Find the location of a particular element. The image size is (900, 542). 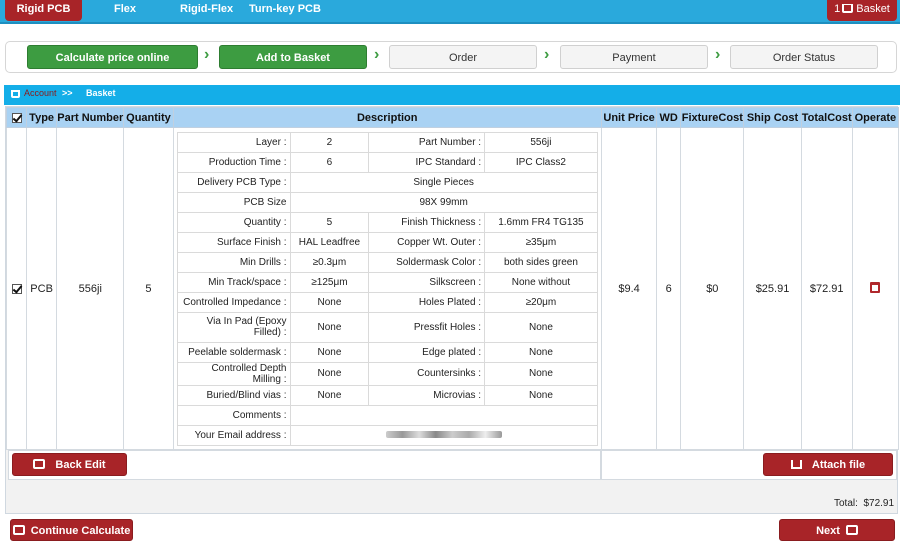

spec-label: Microvias : is located at coordinates (427, 395).